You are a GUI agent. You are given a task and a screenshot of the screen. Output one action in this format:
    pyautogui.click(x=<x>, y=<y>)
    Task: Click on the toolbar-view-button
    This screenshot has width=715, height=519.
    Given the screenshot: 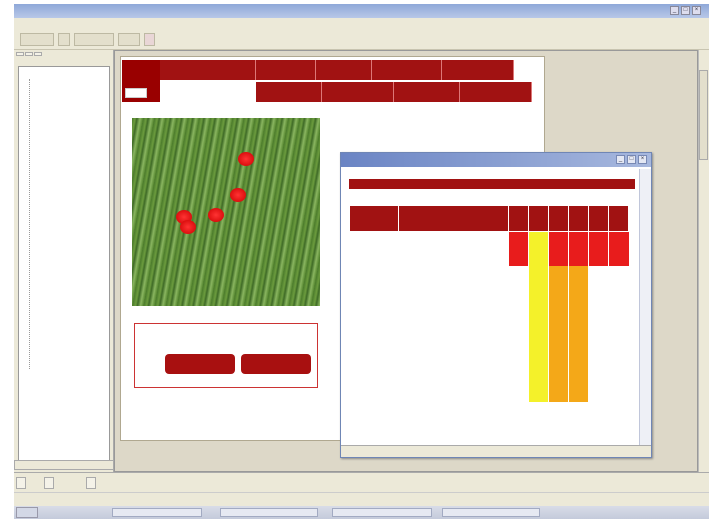 What is the action you would take?
    pyautogui.click(x=129, y=39)
    